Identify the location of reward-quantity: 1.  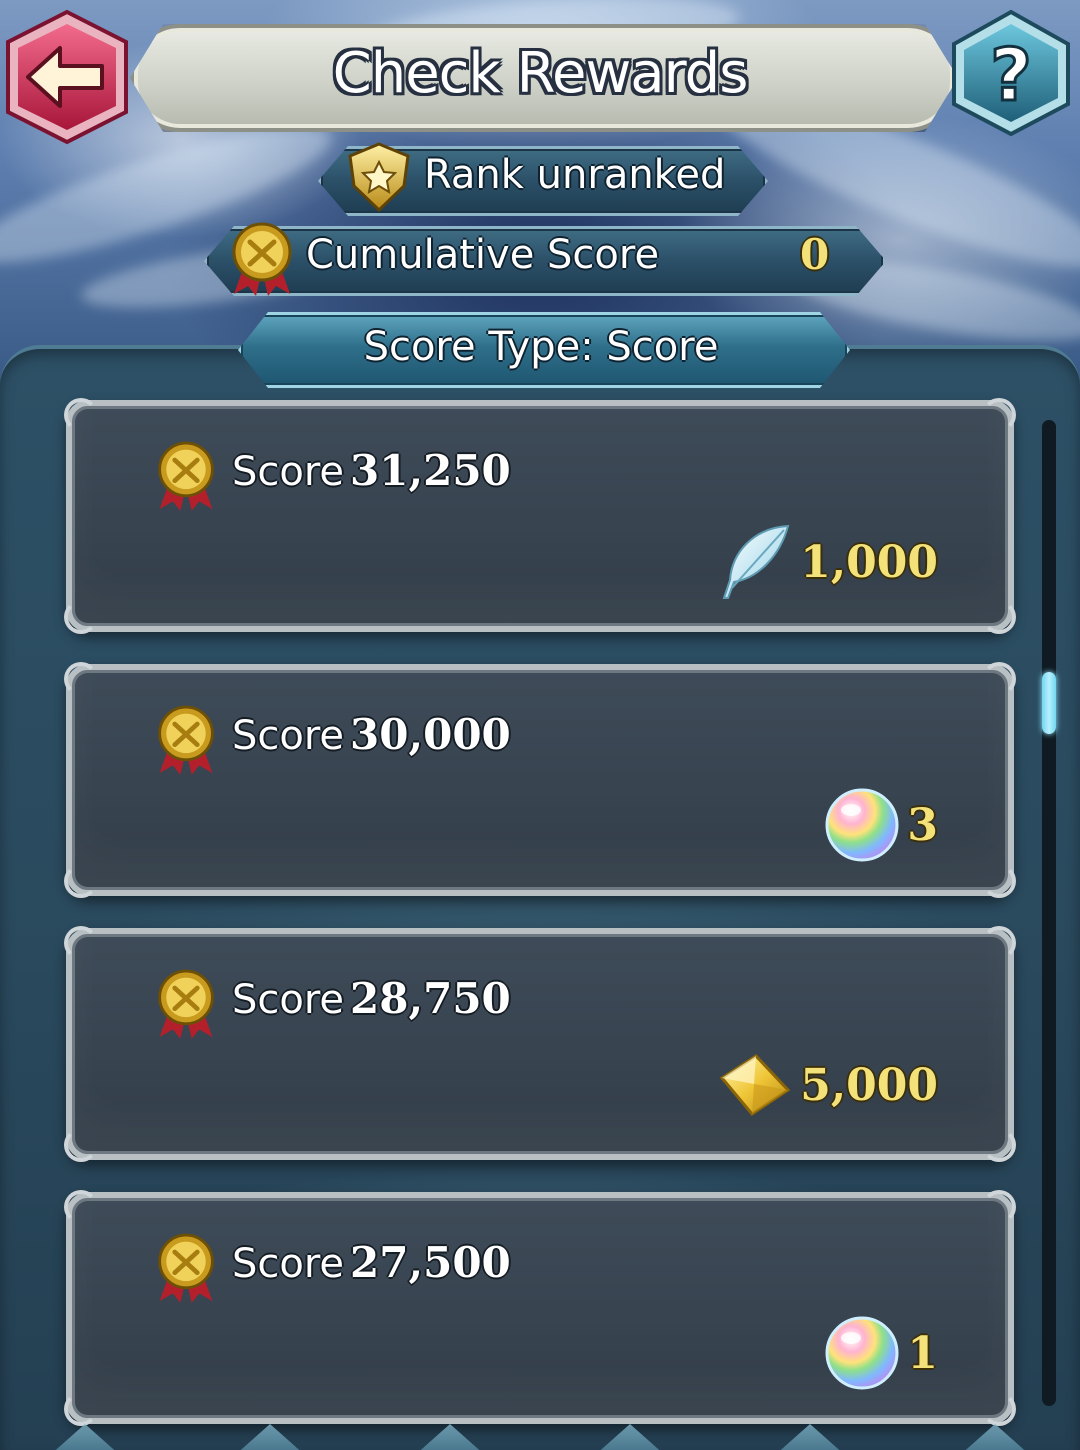
(922, 1353).